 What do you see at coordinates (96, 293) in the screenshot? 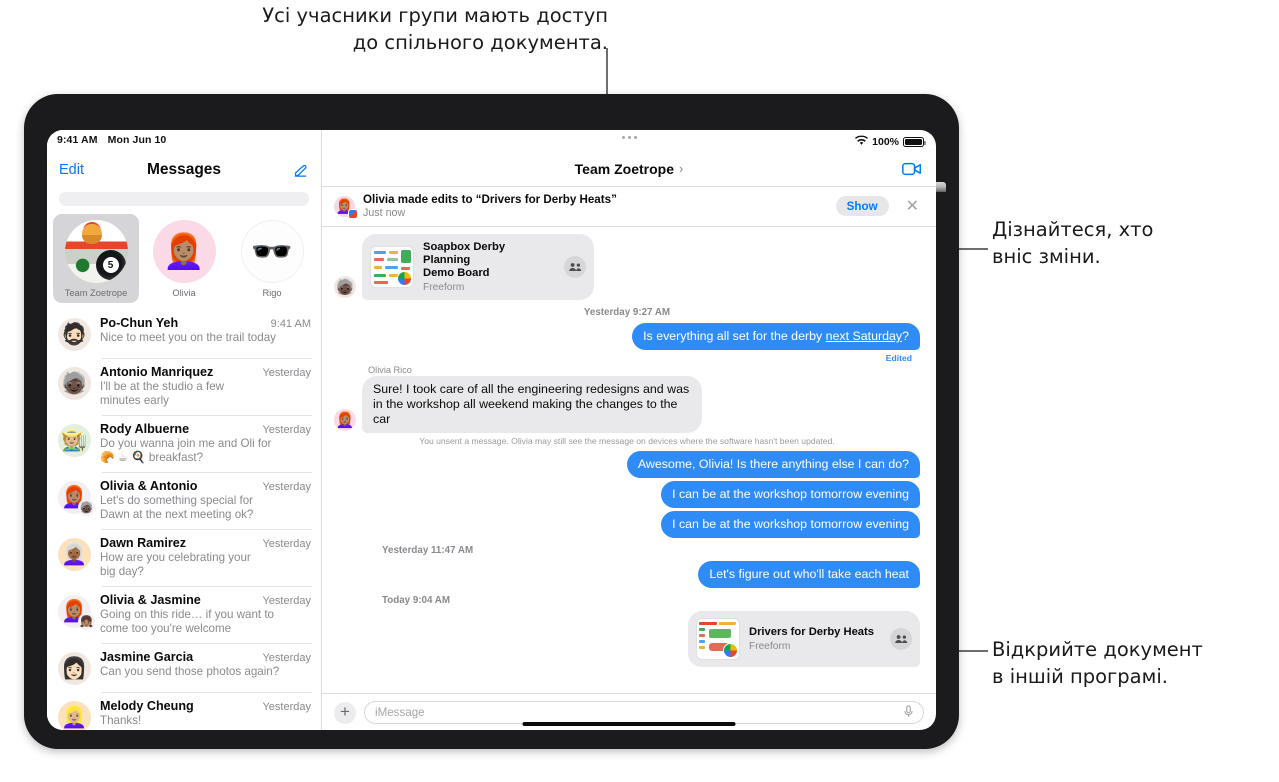
I see `pinned-label: Team Zoetrope` at bounding box center [96, 293].